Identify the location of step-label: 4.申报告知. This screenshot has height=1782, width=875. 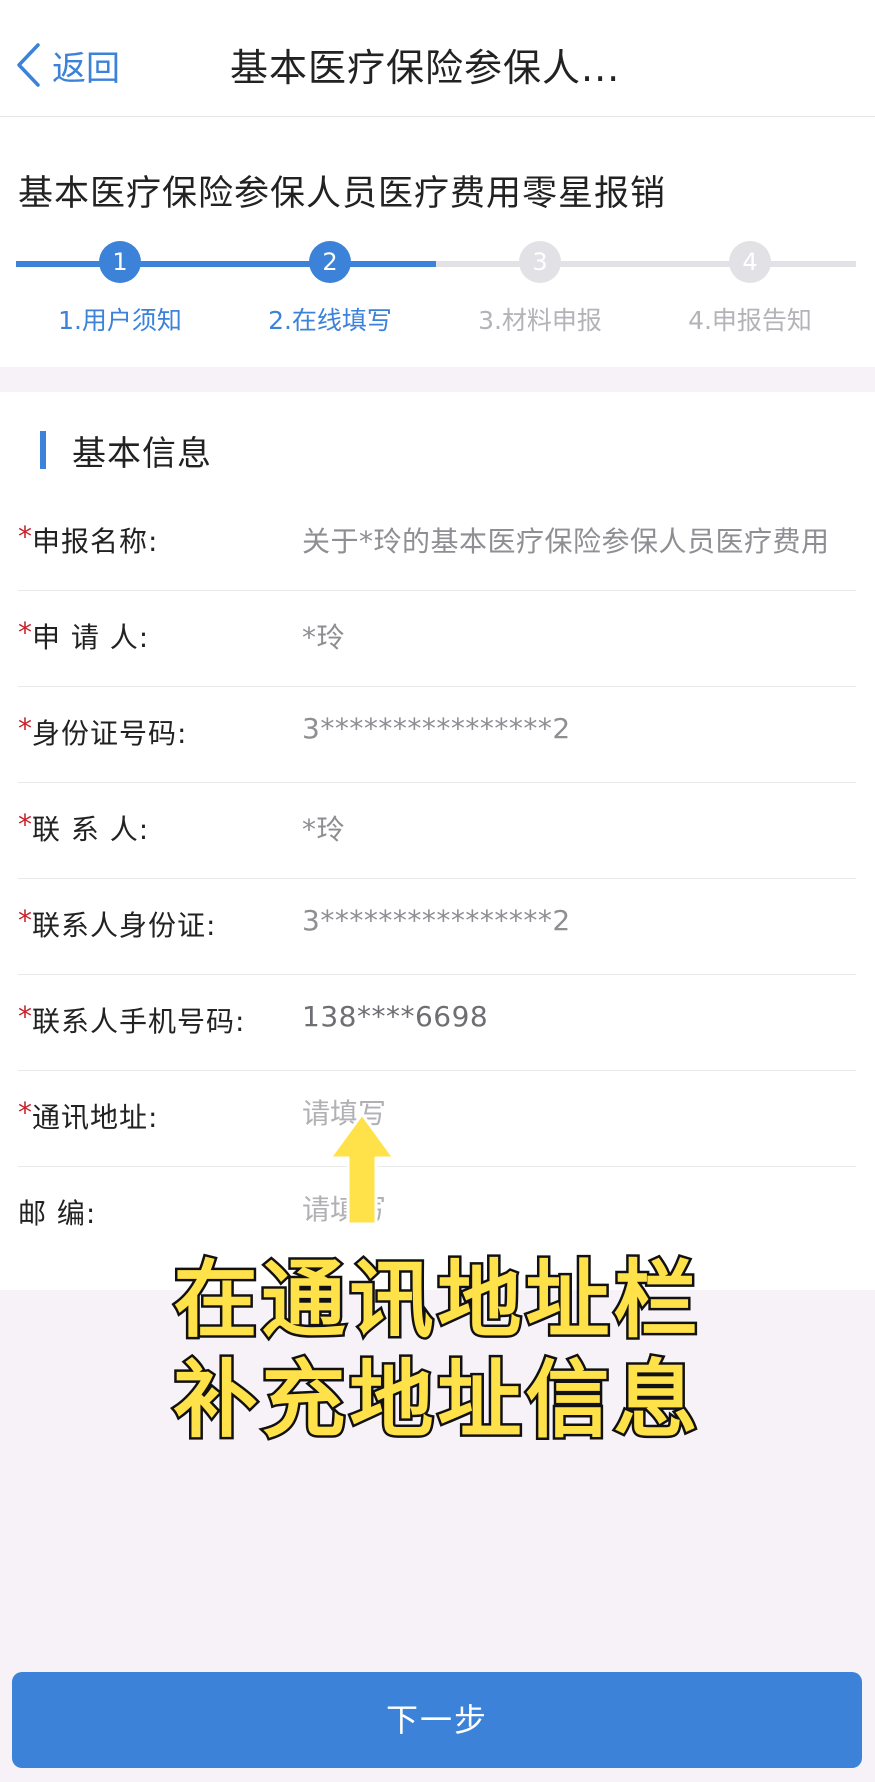
(750, 320).